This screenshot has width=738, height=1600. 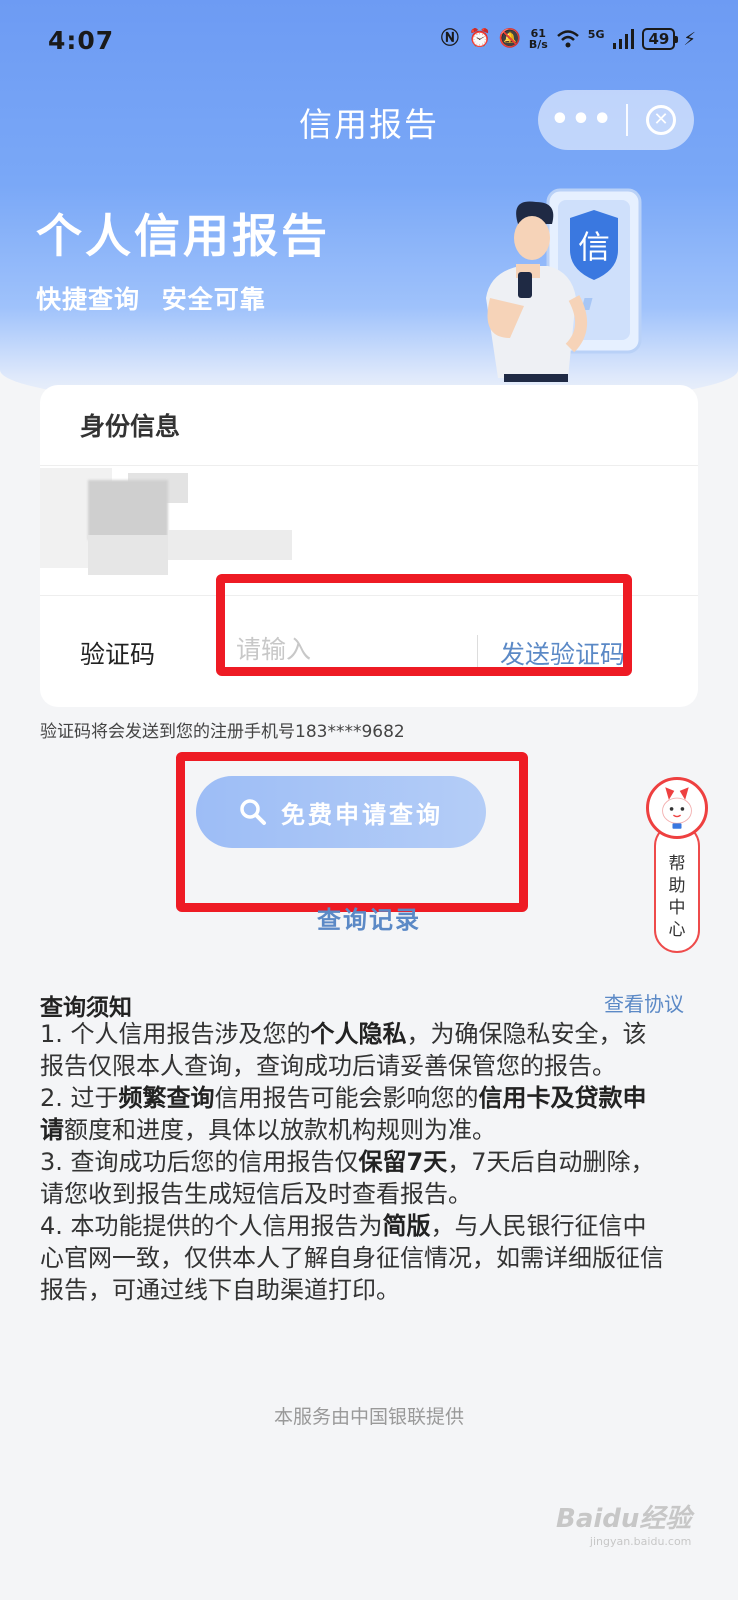 What do you see at coordinates (677, 930) in the screenshot?
I see `help-label: 心` at bounding box center [677, 930].